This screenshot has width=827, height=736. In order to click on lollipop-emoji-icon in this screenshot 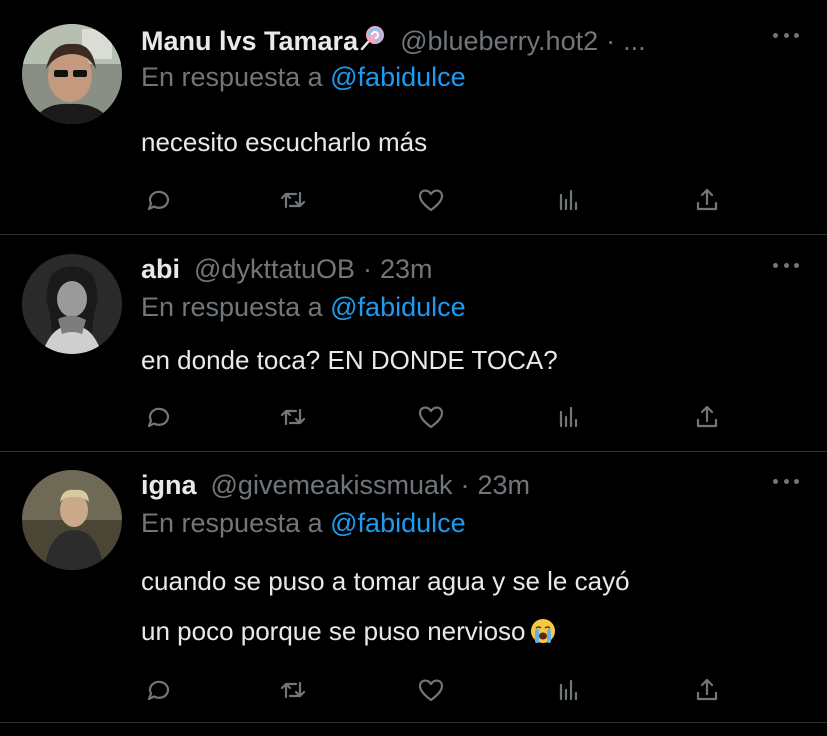, I will do `click(372, 38)`.